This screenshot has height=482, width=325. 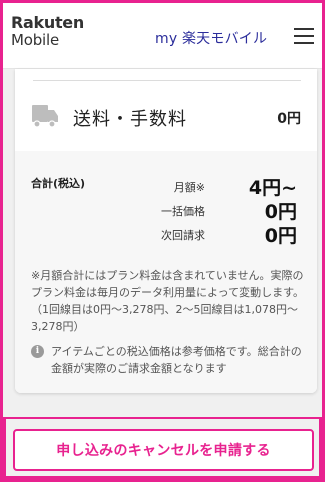 I want to click on monthly-label: 月額※, so click(x=189, y=187).